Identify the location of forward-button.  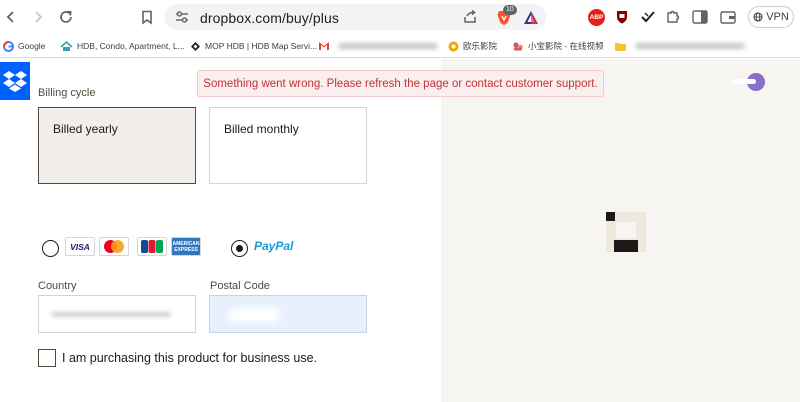
(38, 17).